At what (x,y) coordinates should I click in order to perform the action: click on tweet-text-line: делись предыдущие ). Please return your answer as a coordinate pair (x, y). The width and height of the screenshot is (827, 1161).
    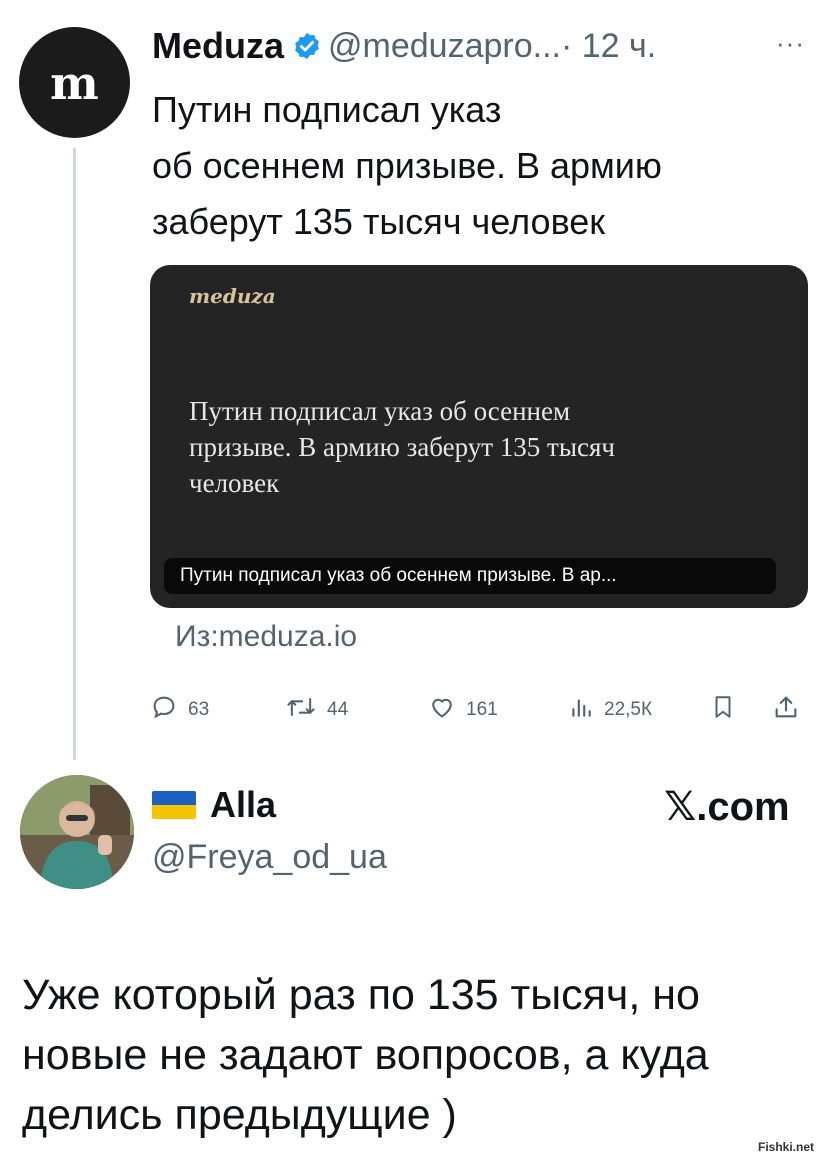
    Looking at the image, I should click on (239, 1115).